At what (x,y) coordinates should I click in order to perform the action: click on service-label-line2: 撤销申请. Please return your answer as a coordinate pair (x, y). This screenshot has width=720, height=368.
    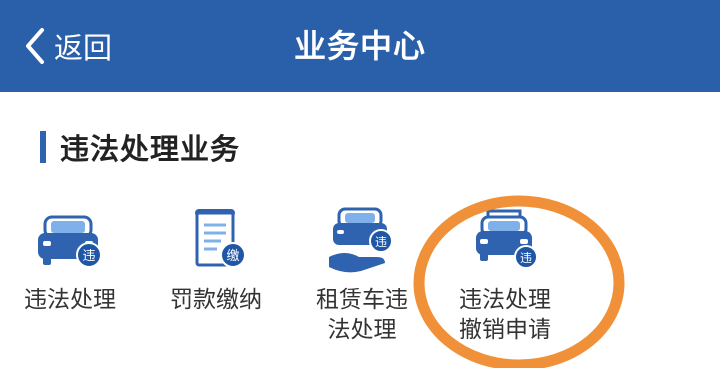
    Looking at the image, I should click on (505, 330).